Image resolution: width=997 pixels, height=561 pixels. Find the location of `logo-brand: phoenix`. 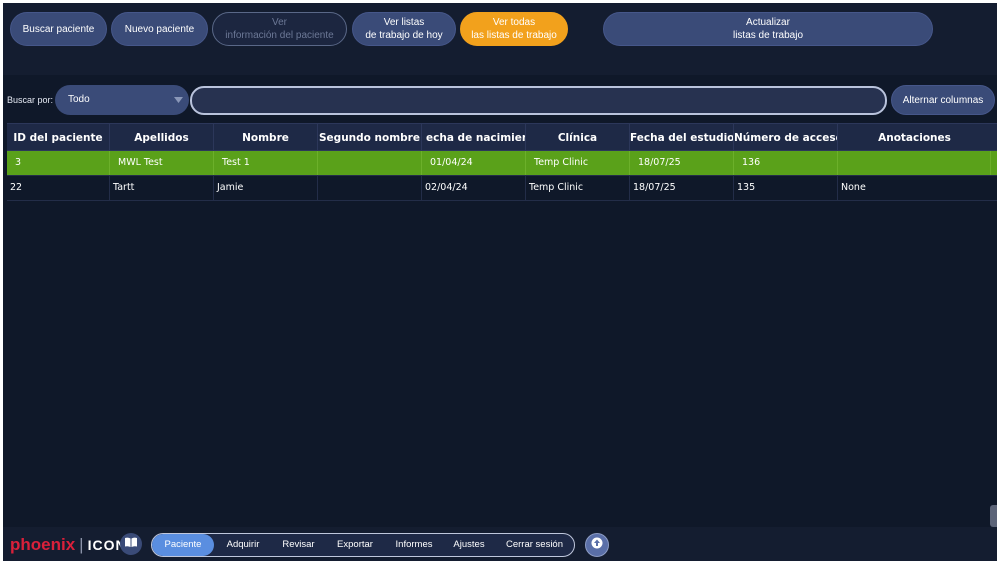

logo-brand: phoenix is located at coordinates (43, 544).